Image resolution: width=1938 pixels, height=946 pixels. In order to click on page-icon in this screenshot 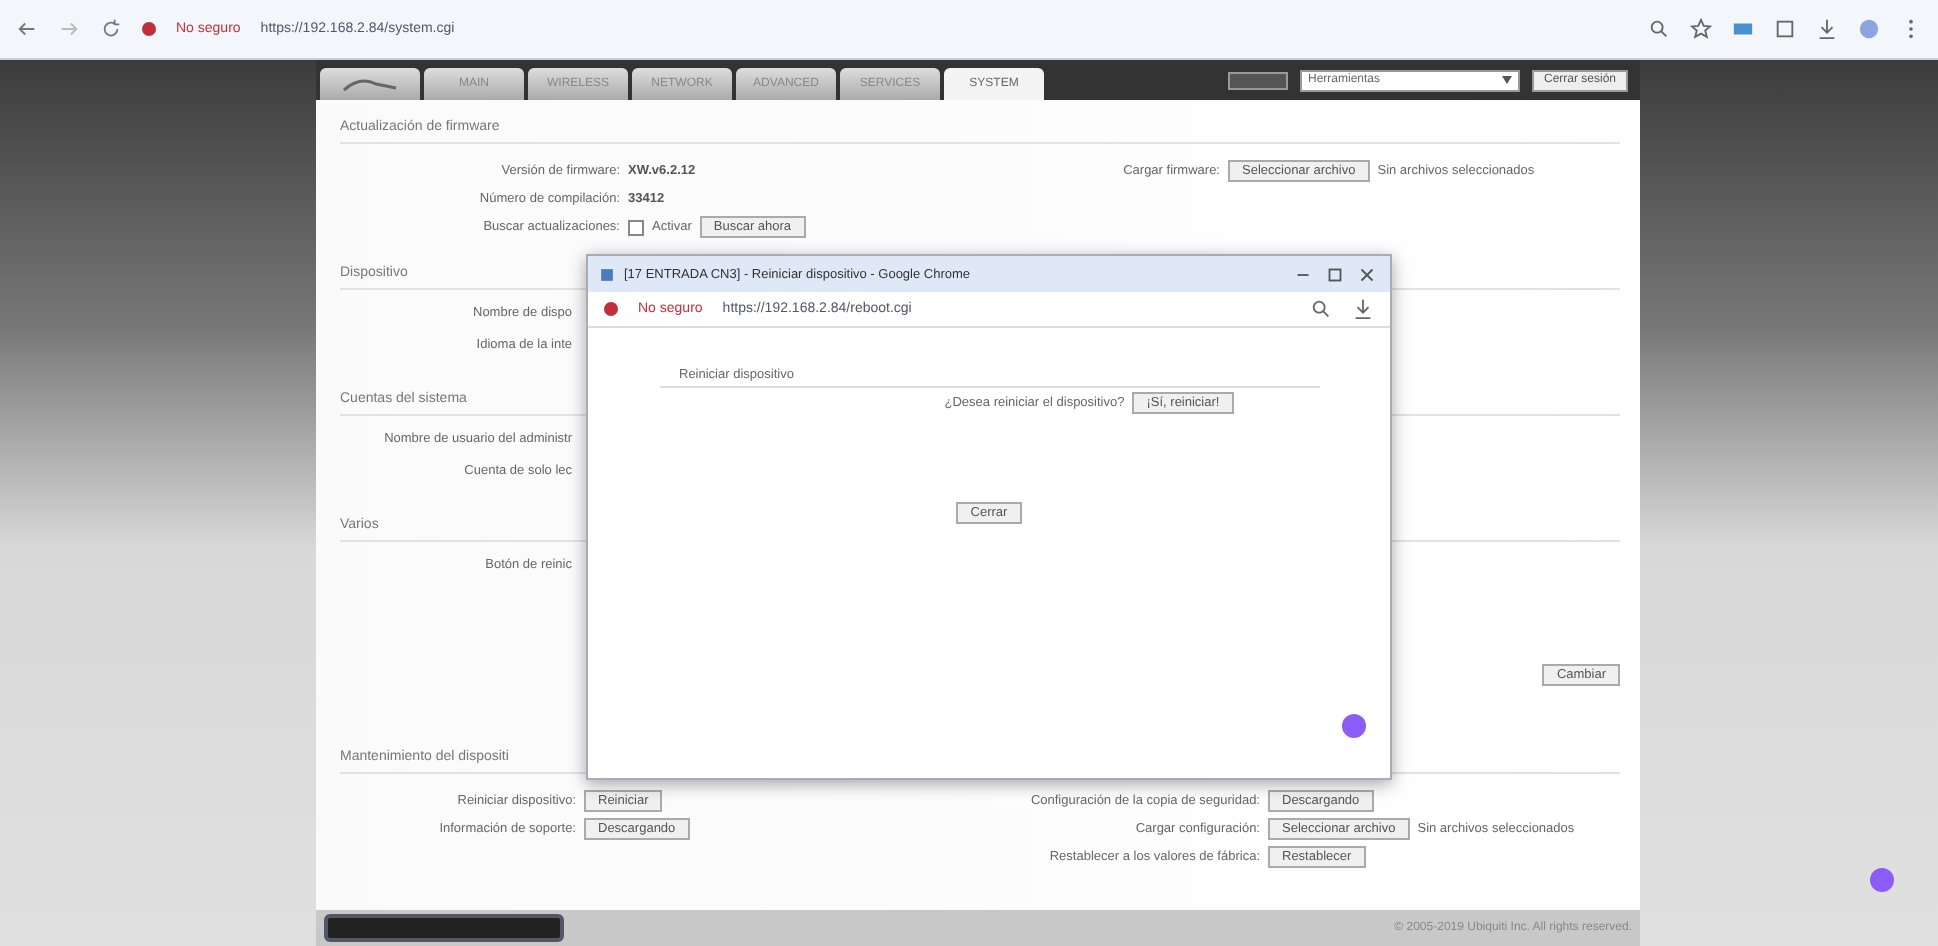, I will do `click(607, 274)`.